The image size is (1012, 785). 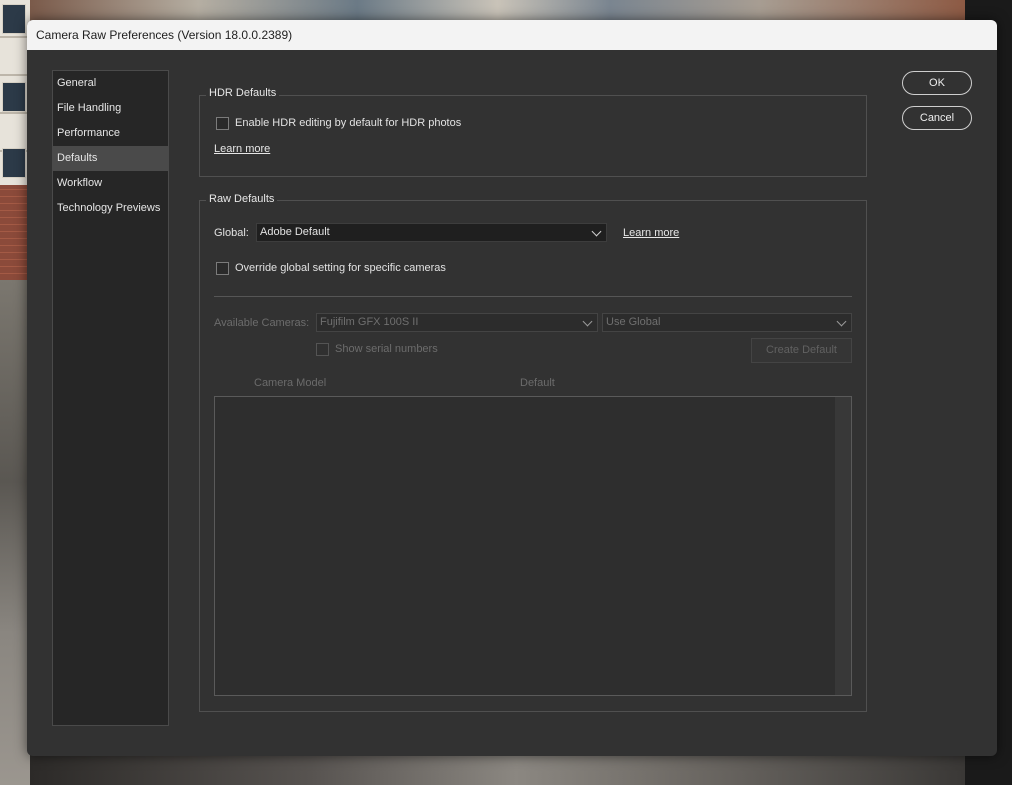 What do you see at coordinates (727, 322) in the screenshot?
I see `camera-default-dropdown: Use Global` at bounding box center [727, 322].